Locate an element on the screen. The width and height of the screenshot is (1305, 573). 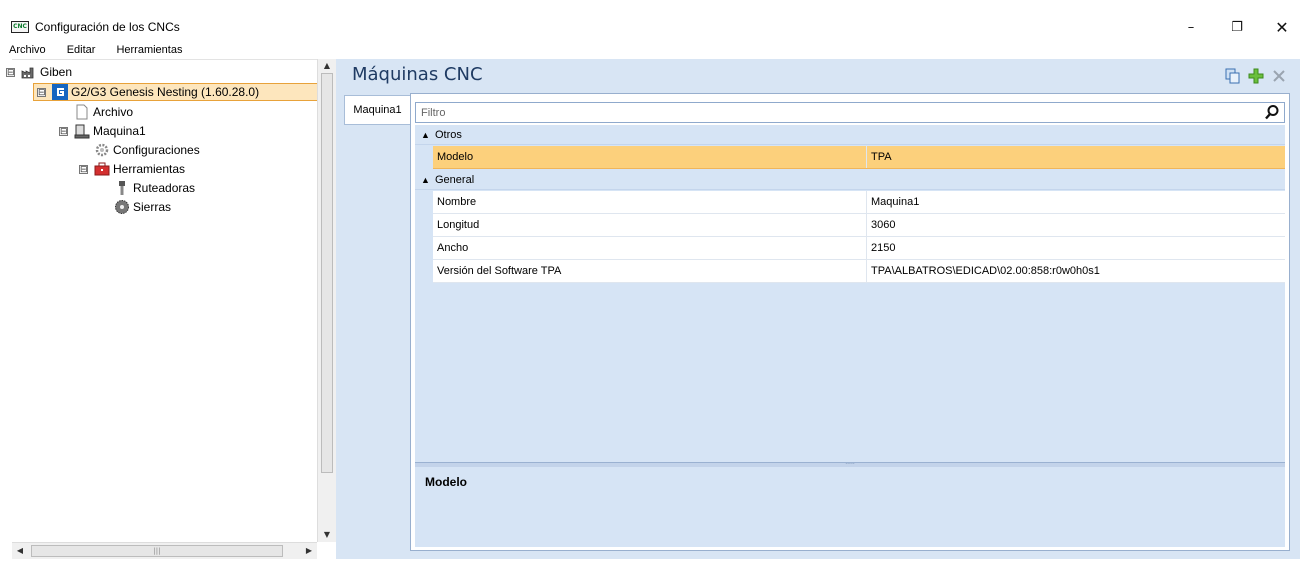
menu-bar: Archivo Editar Herramientas is located at coordinates (652, 49).